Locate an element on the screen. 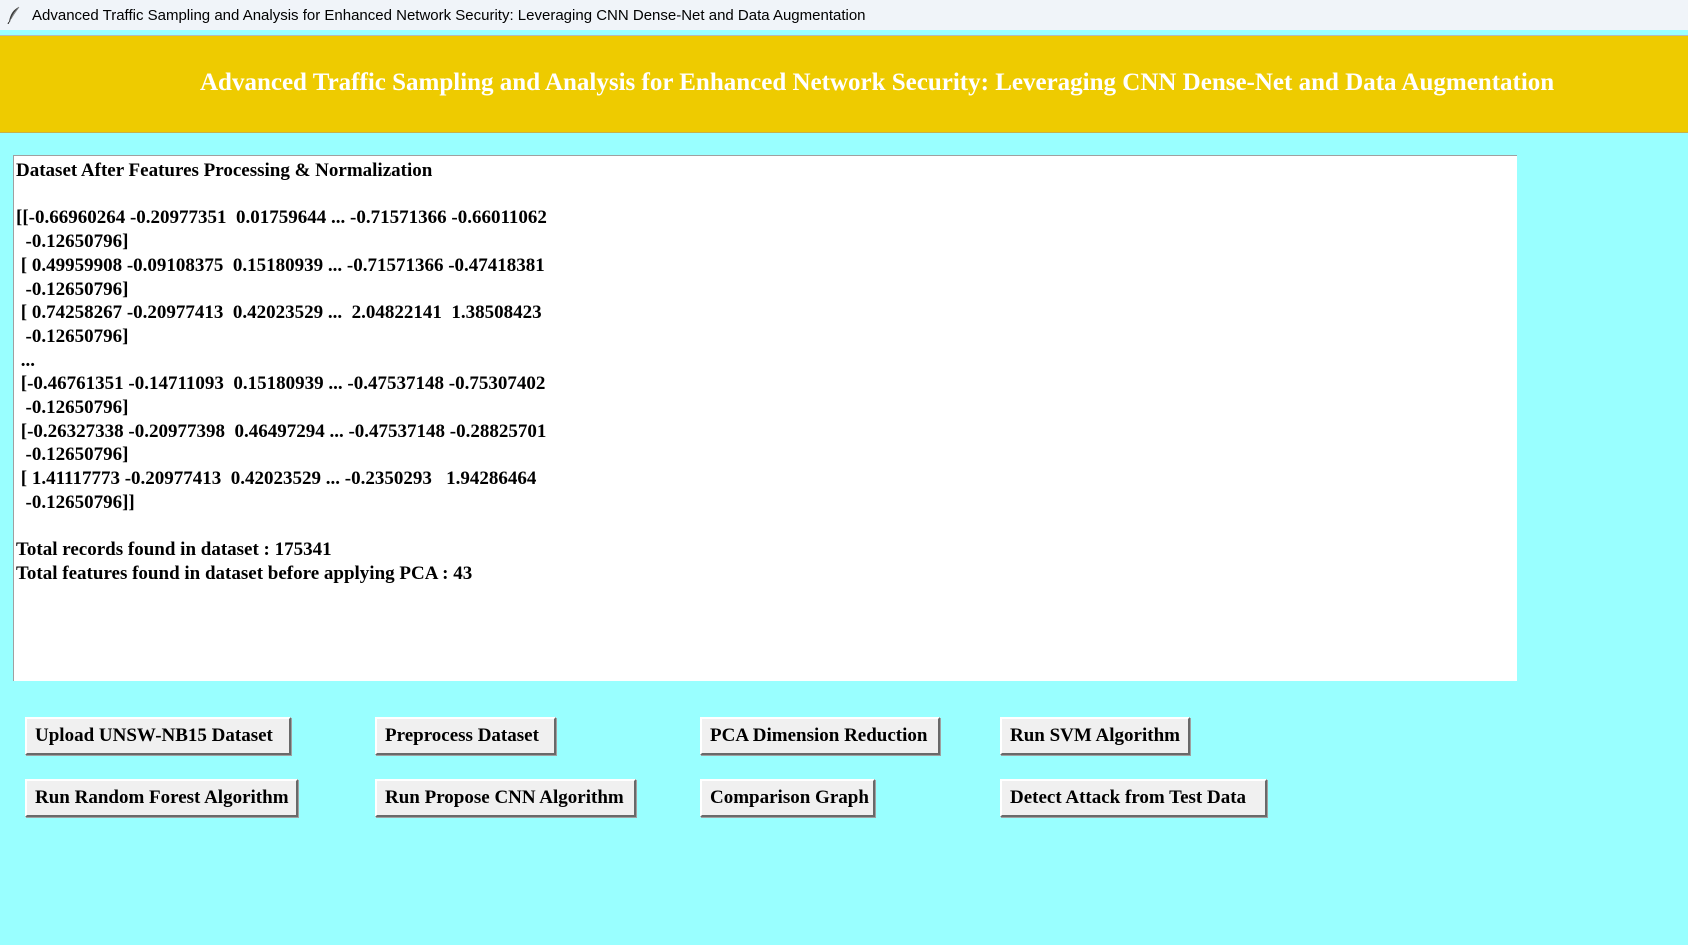 This screenshot has width=1688, height=945. feather-icon is located at coordinates (14, 15).